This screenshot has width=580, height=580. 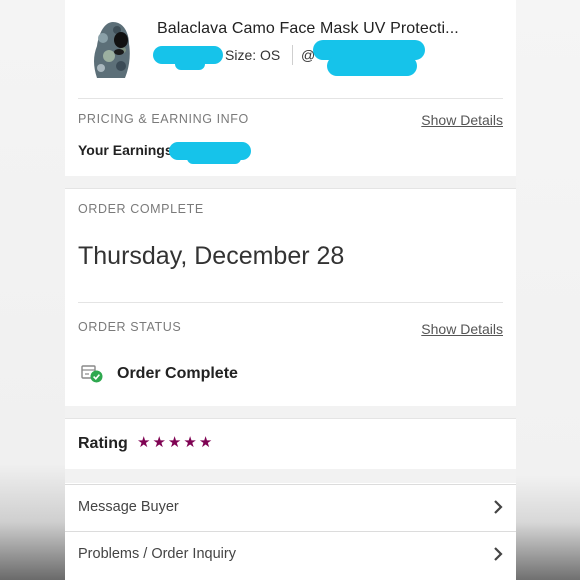 What do you see at coordinates (211, 256) in the screenshot?
I see `order-complete-date: Thursday, December 28` at bounding box center [211, 256].